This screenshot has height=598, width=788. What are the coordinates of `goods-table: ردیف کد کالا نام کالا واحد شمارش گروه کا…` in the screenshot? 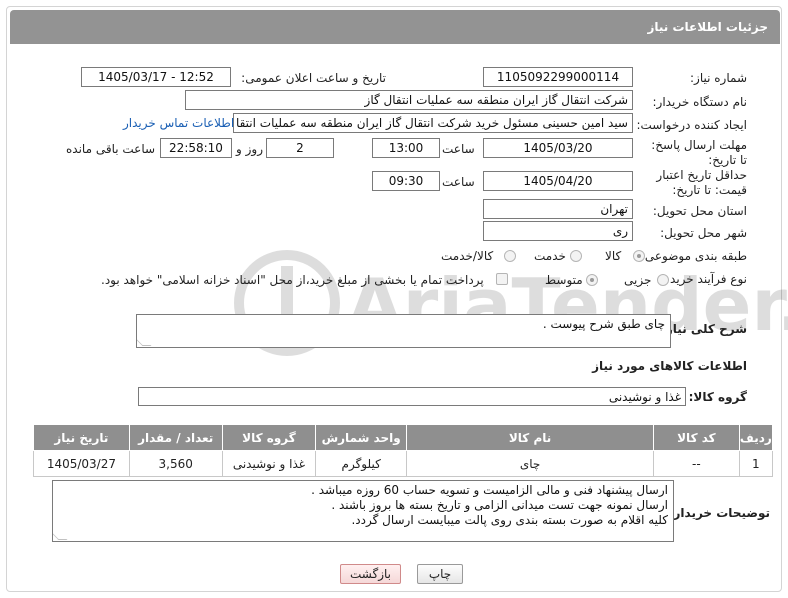 It's located at (403, 450).